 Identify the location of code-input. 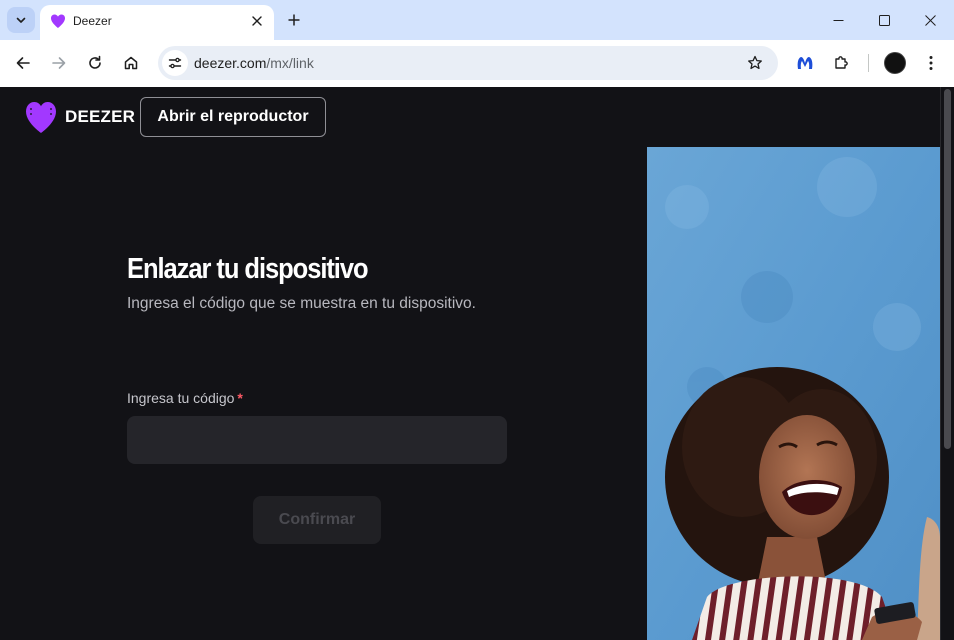
(317, 440).